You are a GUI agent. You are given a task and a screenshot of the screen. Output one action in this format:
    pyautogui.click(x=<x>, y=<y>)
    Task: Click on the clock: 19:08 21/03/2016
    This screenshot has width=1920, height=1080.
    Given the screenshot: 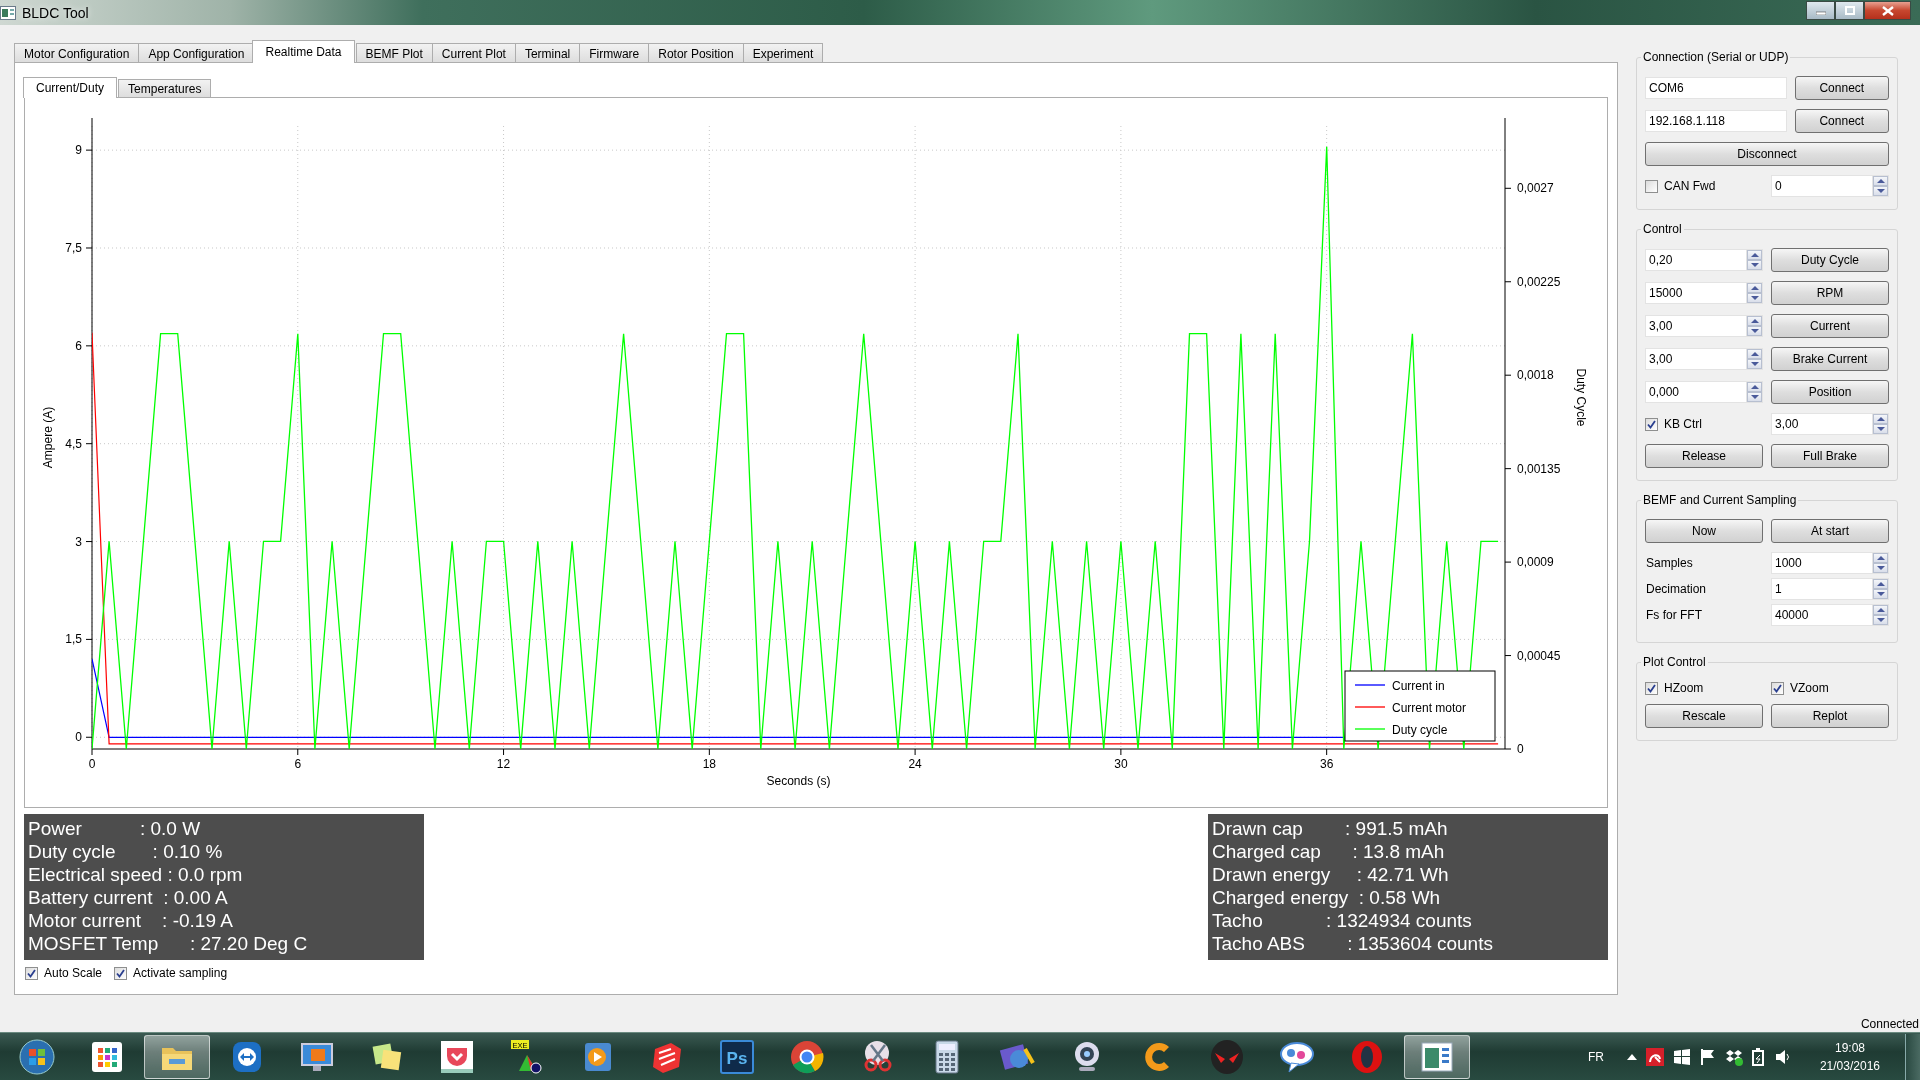 What is the action you would take?
    pyautogui.click(x=1849, y=1056)
    